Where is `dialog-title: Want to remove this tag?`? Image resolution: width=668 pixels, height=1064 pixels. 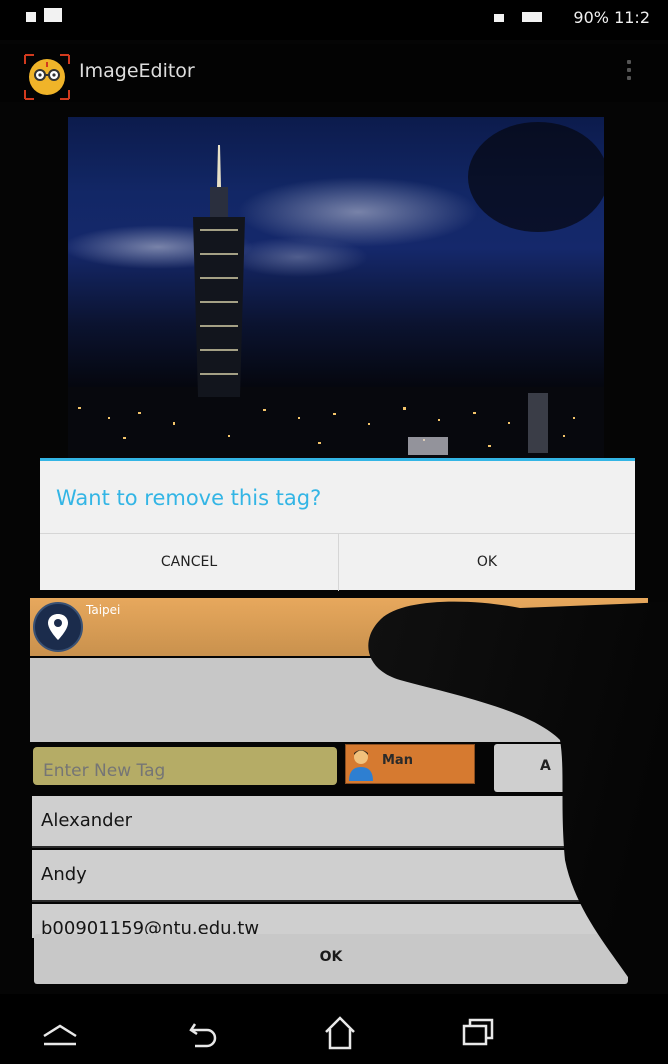
dialog-title: Want to remove this tag? is located at coordinates (189, 498).